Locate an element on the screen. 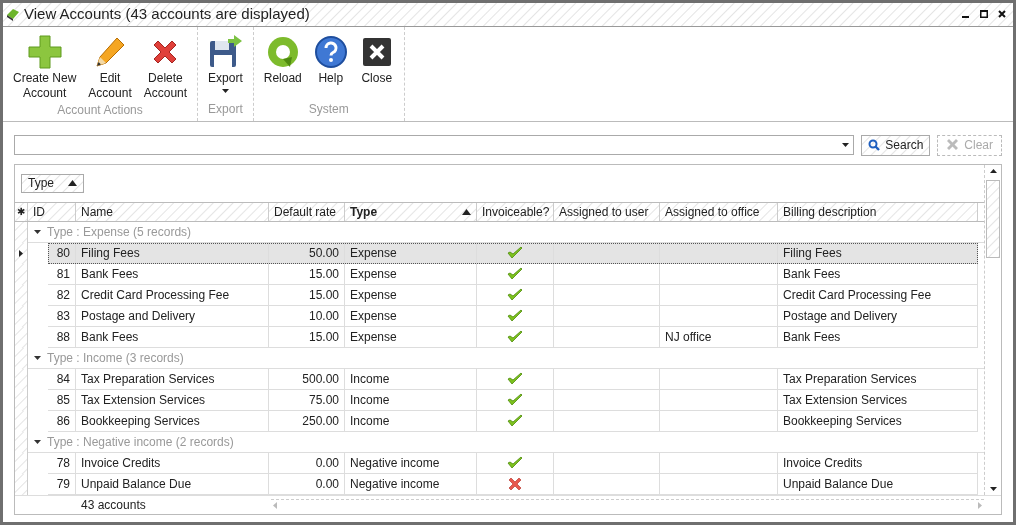 This screenshot has width=1016, height=525. column-header: Invoiceable? is located at coordinates (515, 211).